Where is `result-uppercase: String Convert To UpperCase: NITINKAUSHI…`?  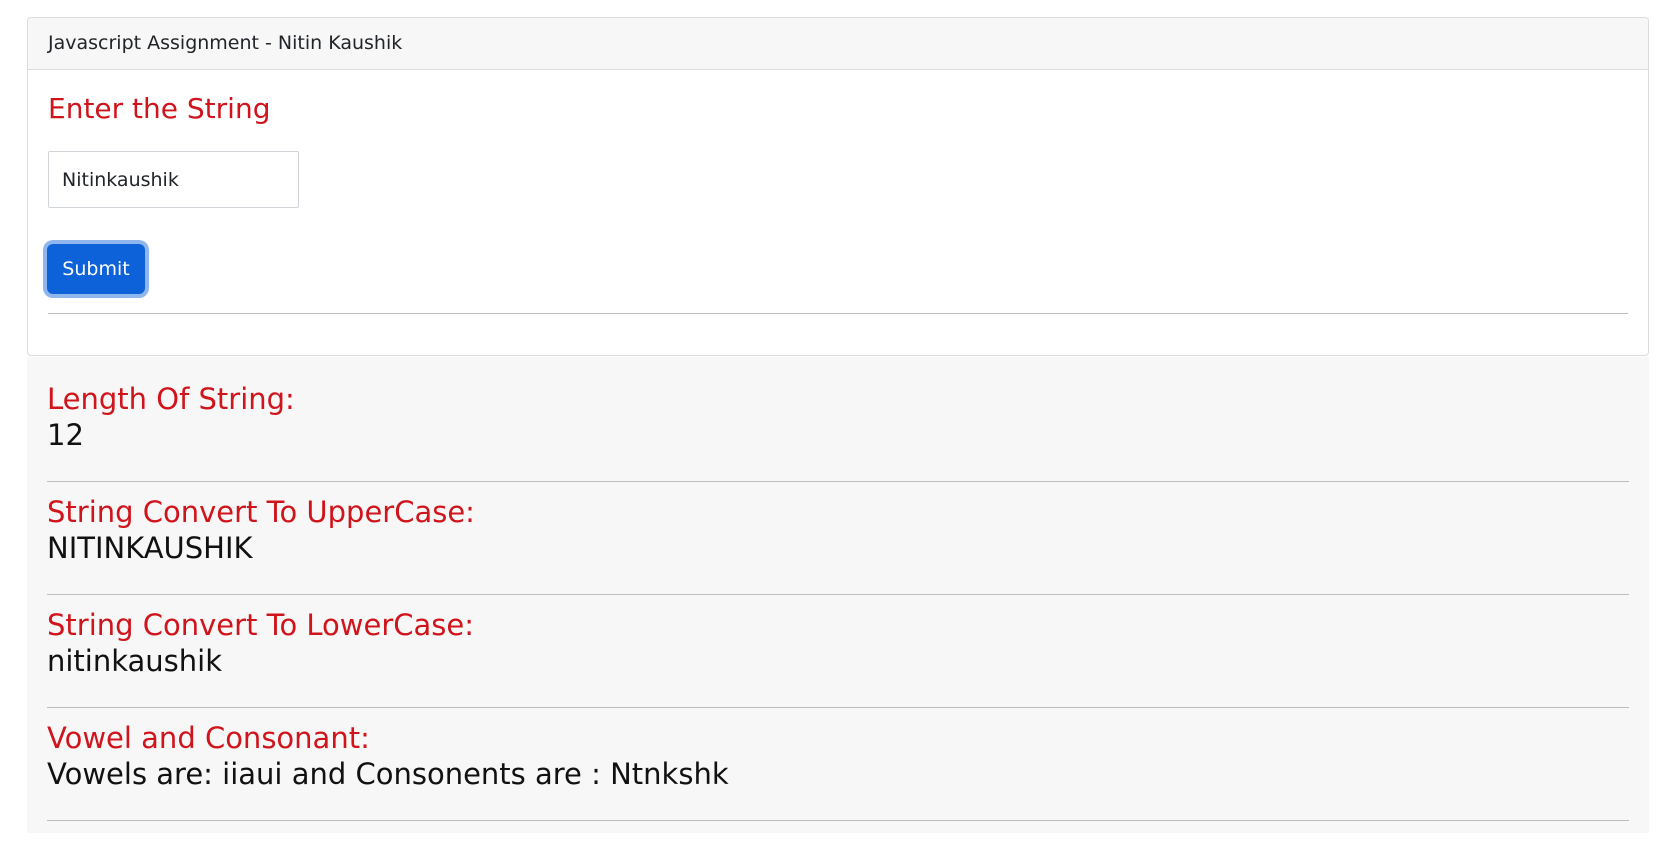 result-uppercase: String Convert To UpperCase: NITINKAUSHI… is located at coordinates (838, 538).